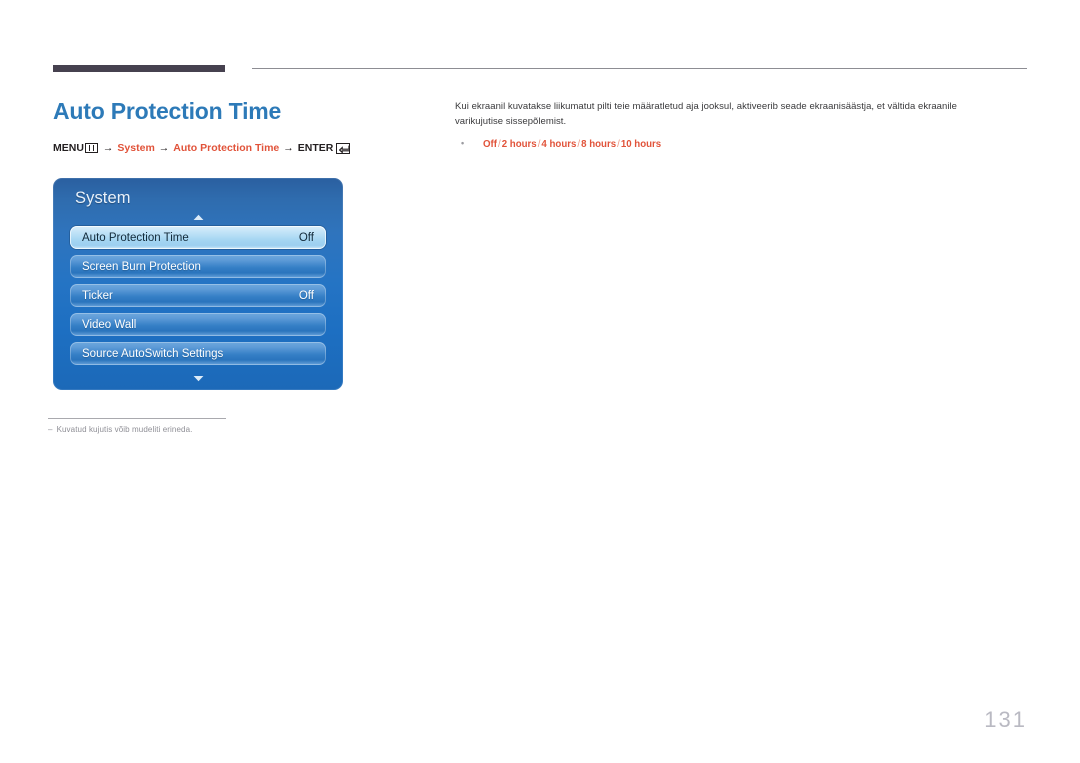 The width and height of the screenshot is (1080, 763). I want to click on osd-row-video-wall: Video Wall, so click(198, 324).